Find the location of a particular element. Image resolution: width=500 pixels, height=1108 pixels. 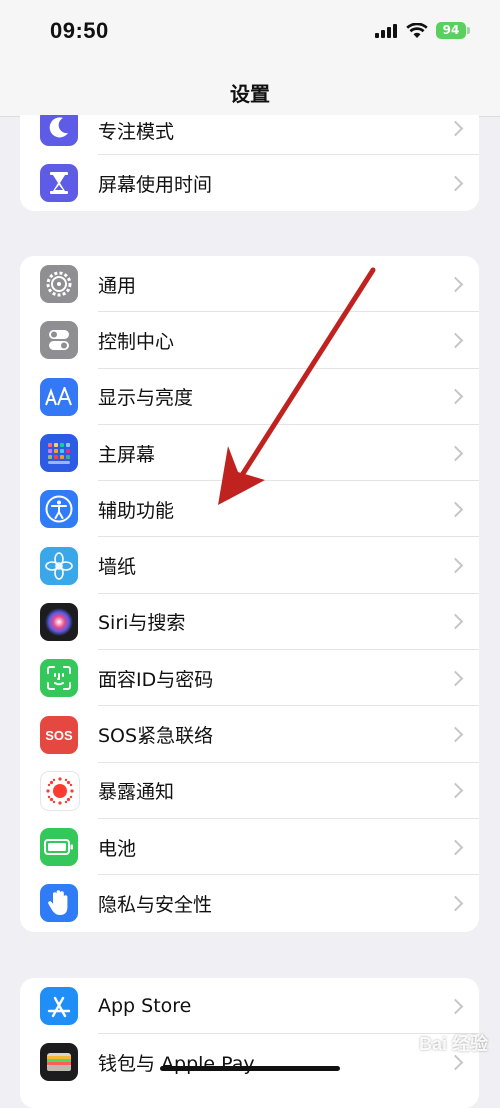

settings-row-label: 钱包与 Apple Pay is located at coordinates (176, 1063).